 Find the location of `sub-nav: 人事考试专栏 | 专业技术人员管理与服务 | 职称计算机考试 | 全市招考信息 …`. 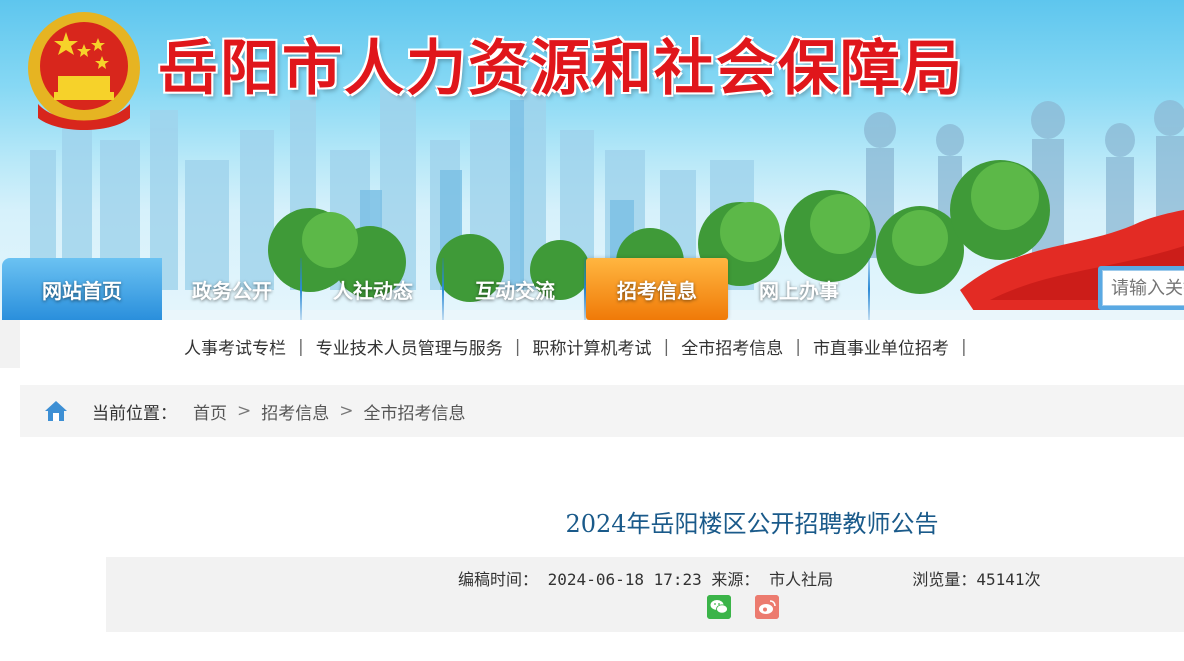

sub-nav: 人事考试专栏 | 专业技术人员管理与服务 | 职称计算机考试 | 全市招考信息 … is located at coordinates (581, 347).